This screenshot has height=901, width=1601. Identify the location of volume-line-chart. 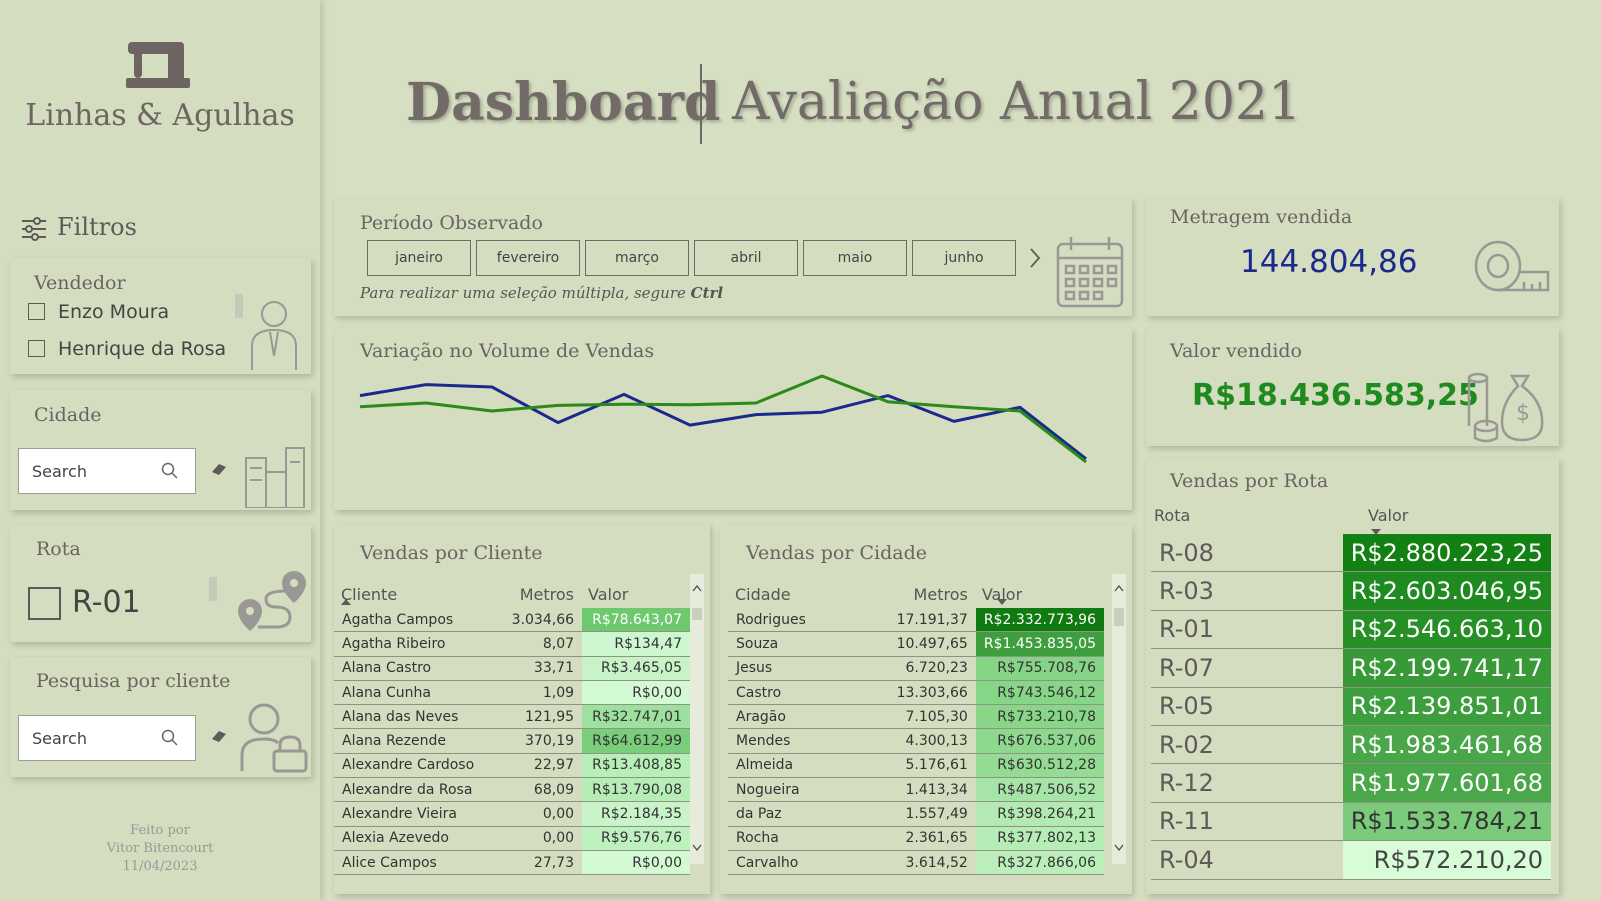
(723, 419).